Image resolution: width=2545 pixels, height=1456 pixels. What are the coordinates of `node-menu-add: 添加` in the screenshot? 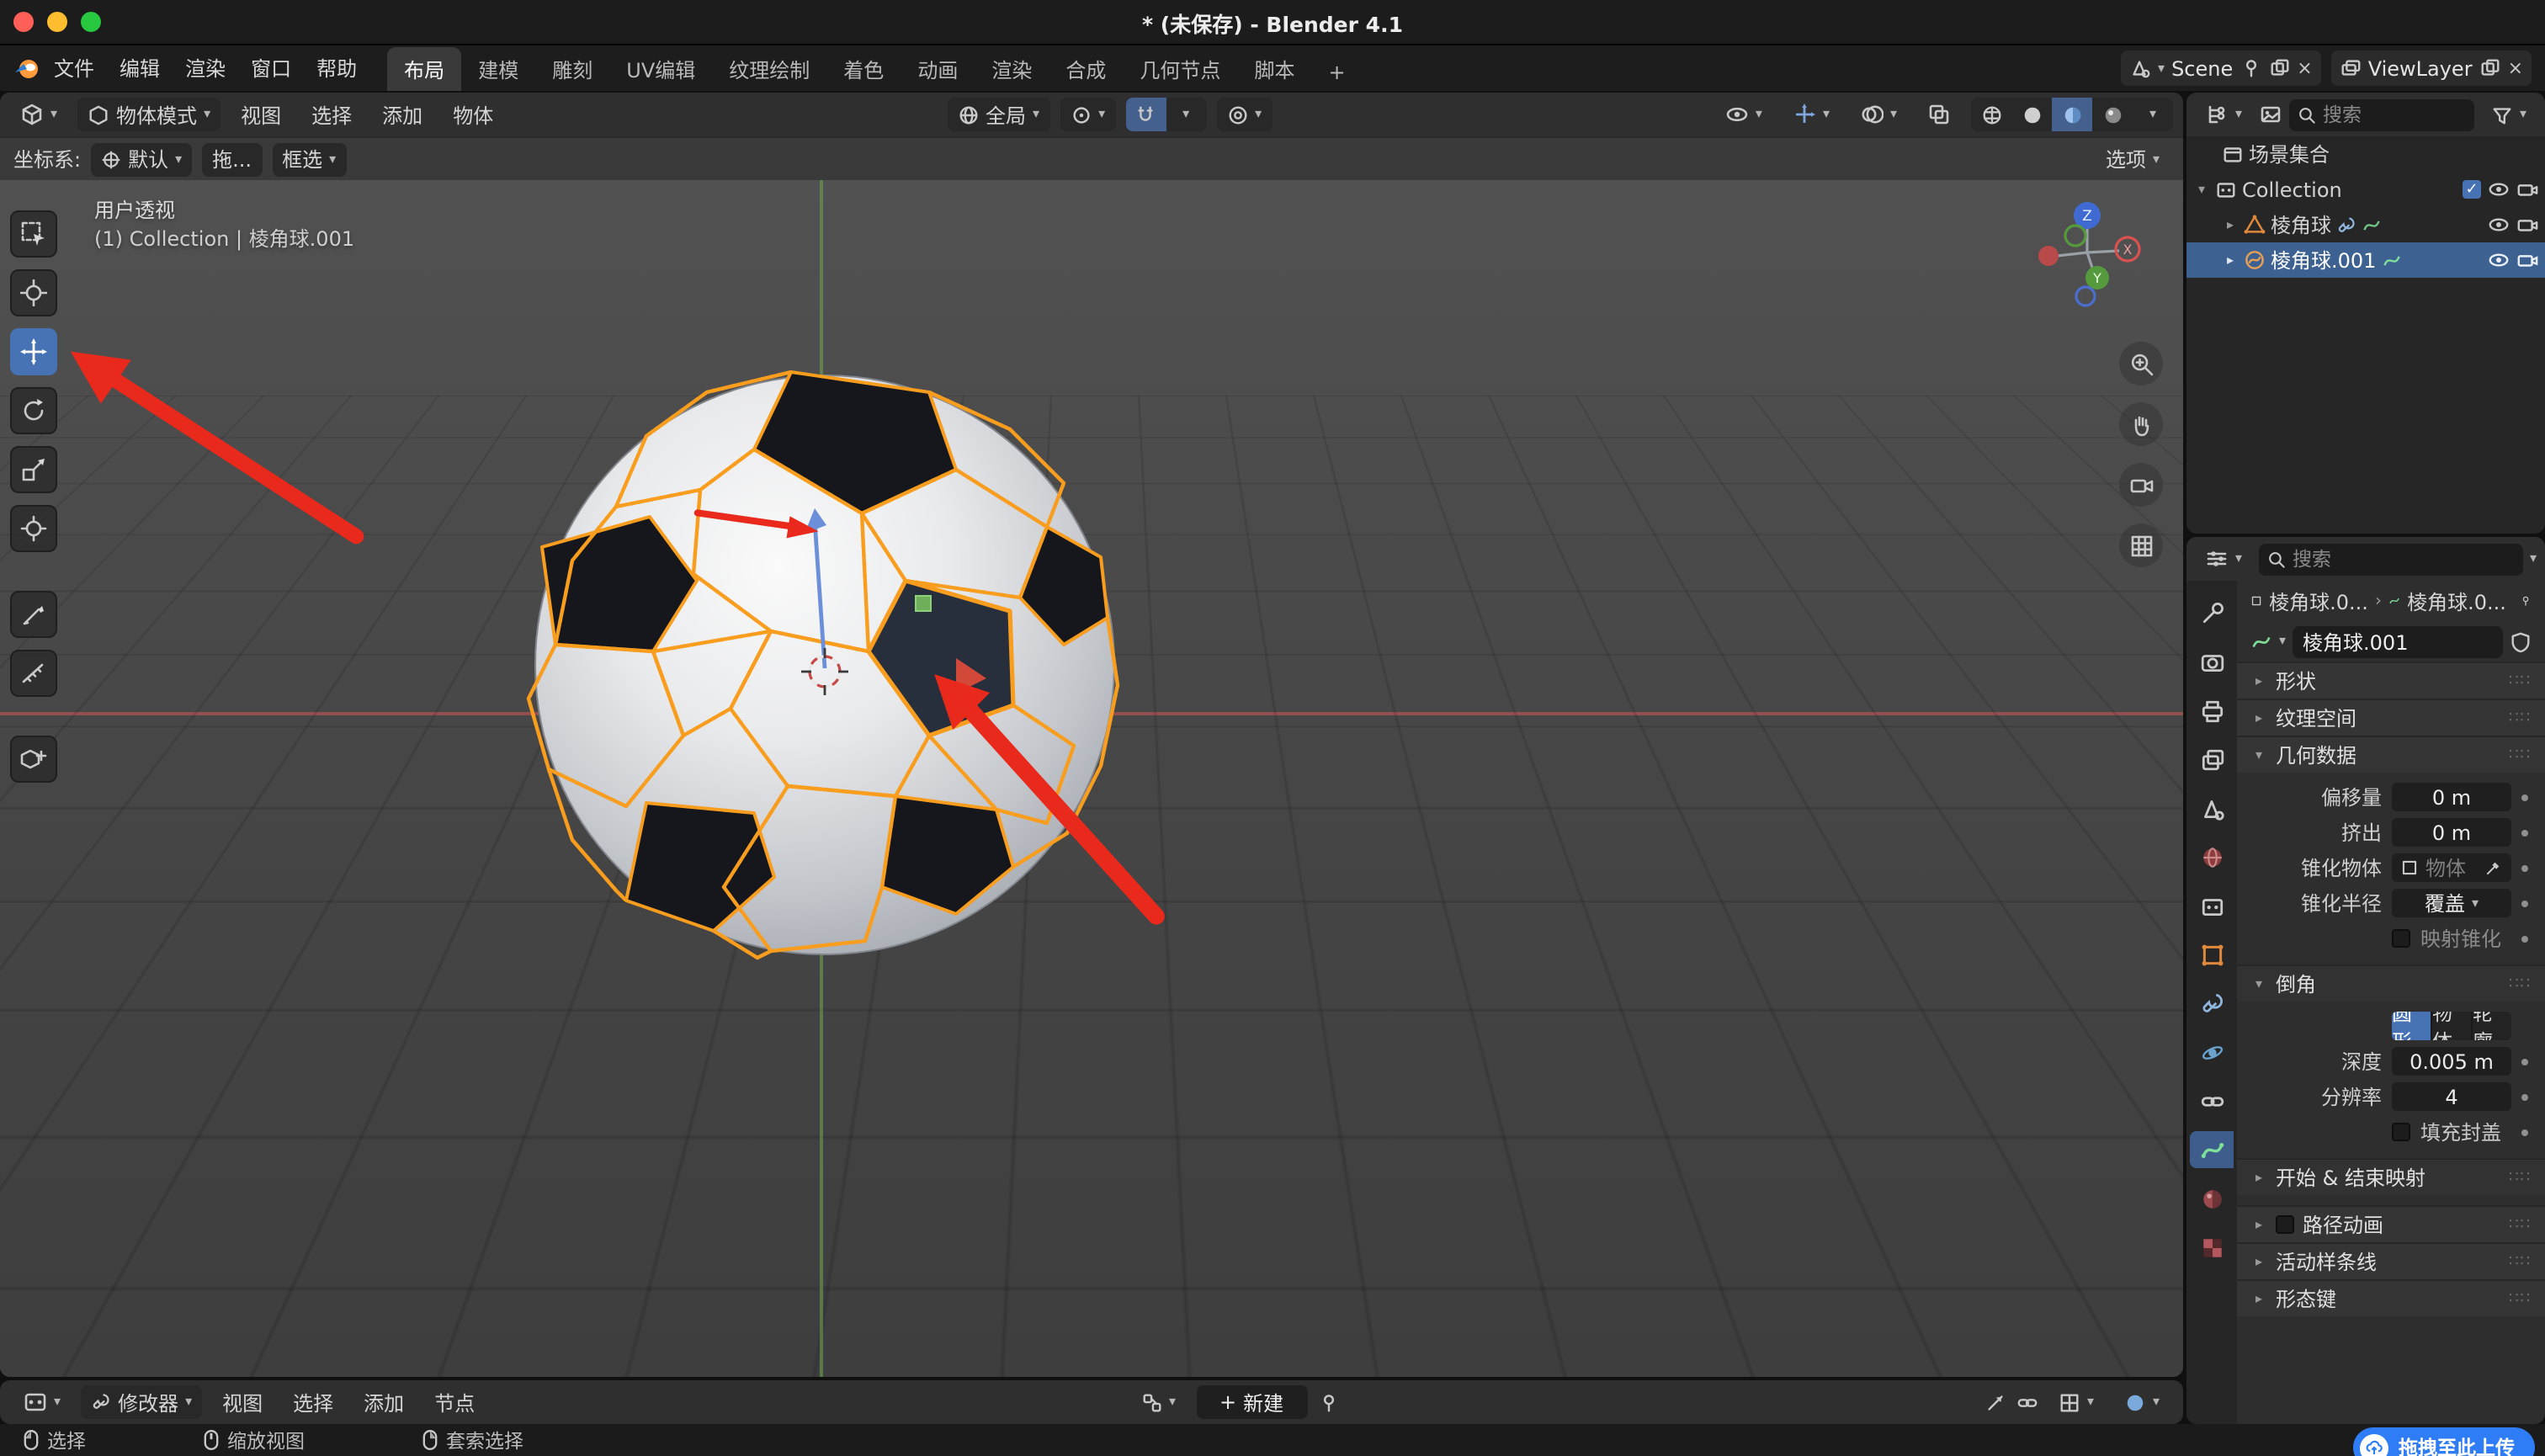 It's located at (383, 1402).